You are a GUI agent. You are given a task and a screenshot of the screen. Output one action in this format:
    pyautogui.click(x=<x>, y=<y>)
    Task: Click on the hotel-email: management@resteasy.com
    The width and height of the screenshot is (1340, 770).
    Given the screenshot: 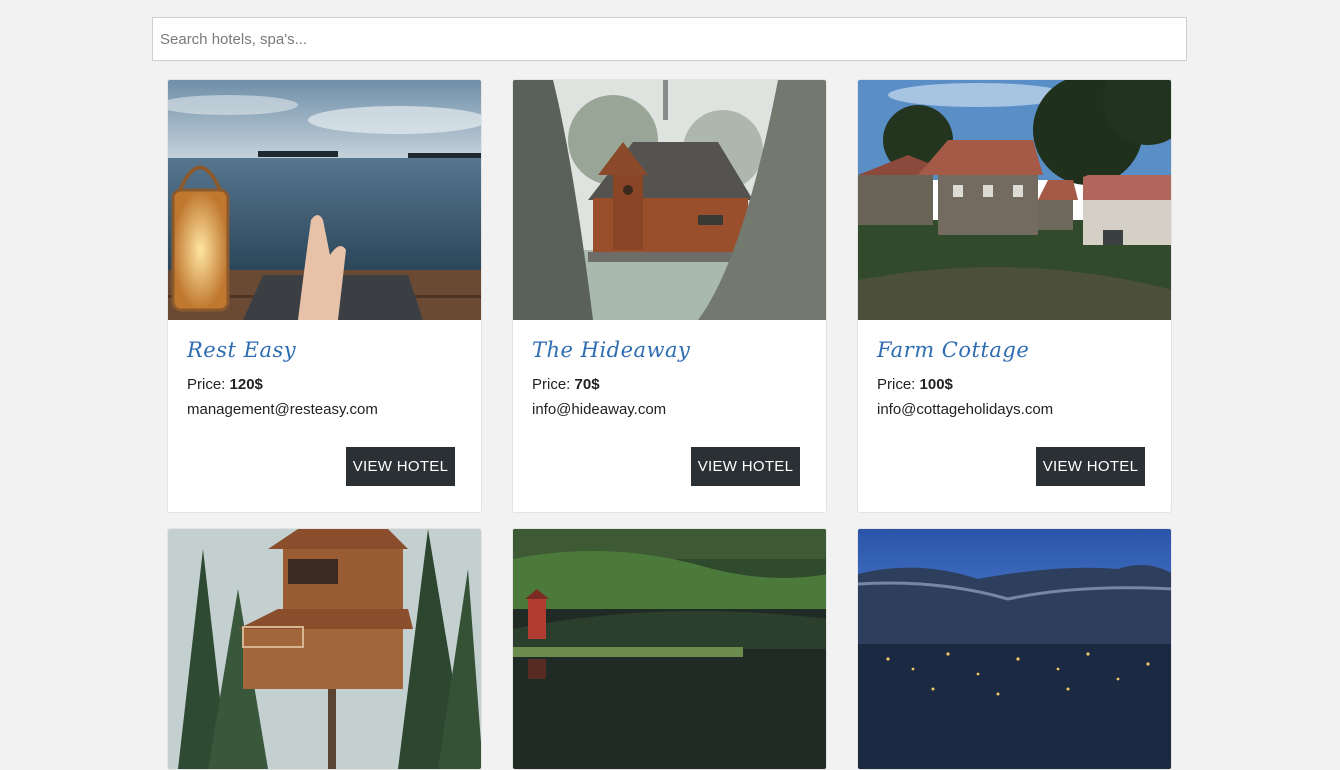 What is the action you would take?
    pyautogui.click(x=282, y=409)
    